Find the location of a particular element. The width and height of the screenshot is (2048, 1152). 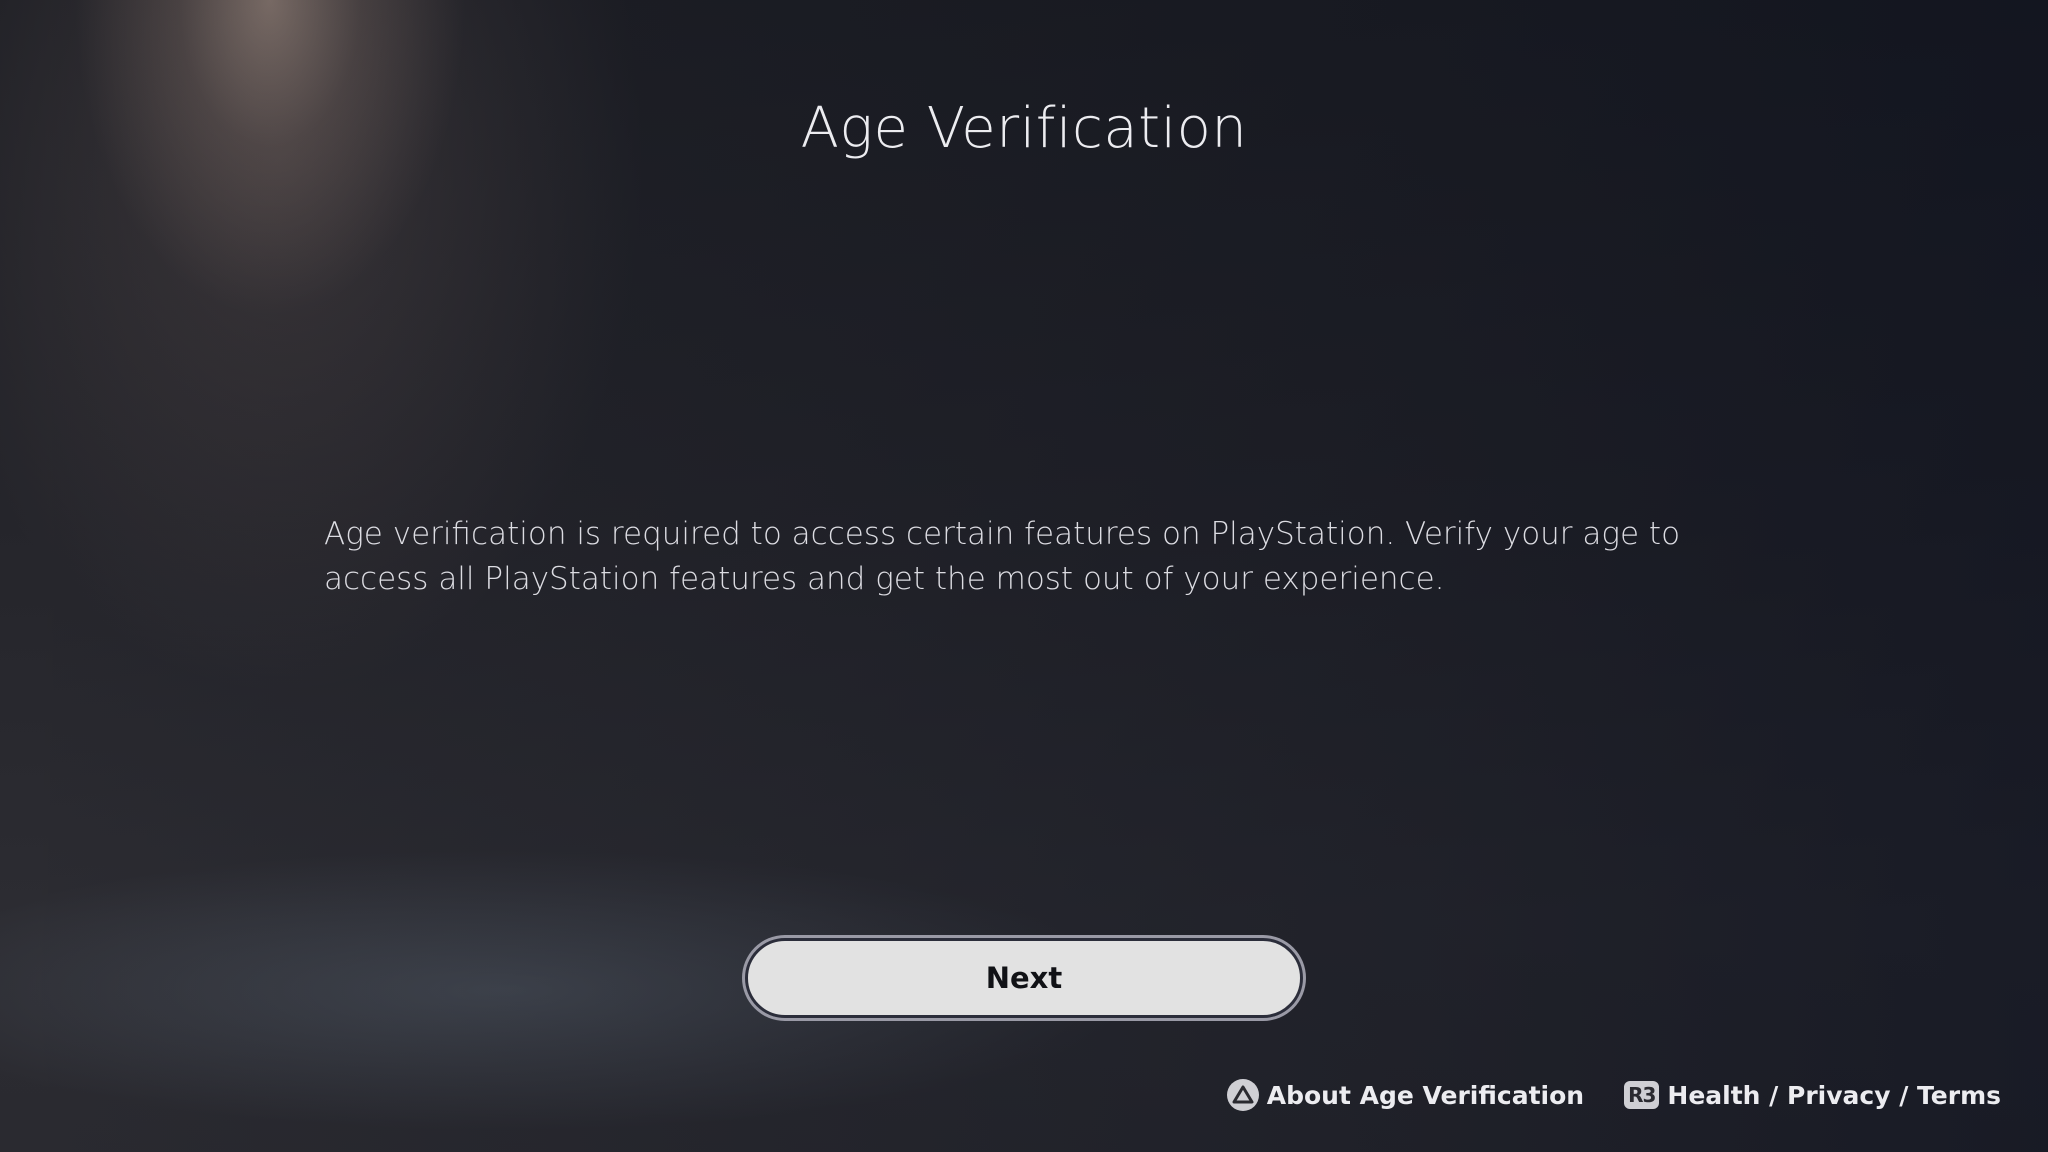

about-age-verification-hint: About Age Verification is located at coordinates (1405, 1095).